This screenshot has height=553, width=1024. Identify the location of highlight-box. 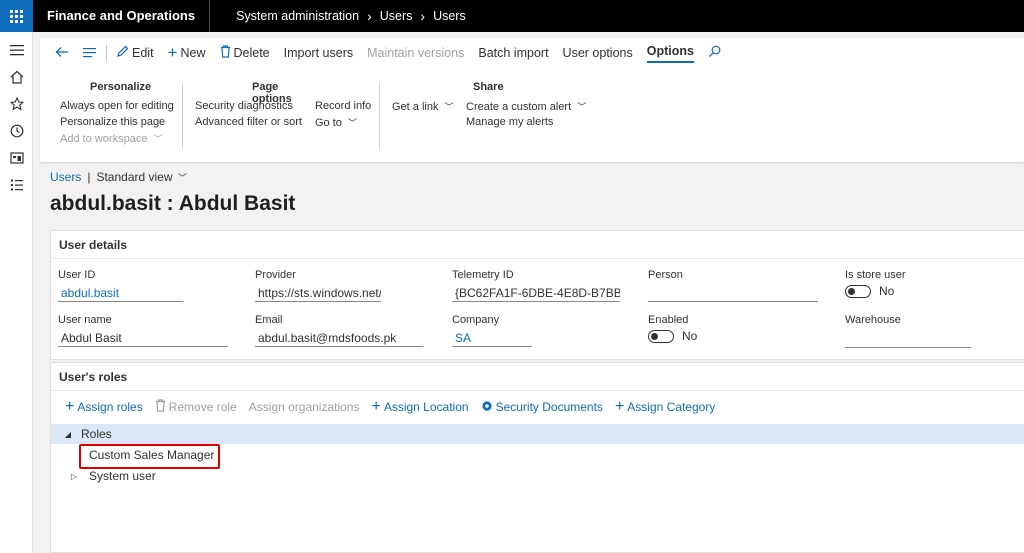
(149, 456).